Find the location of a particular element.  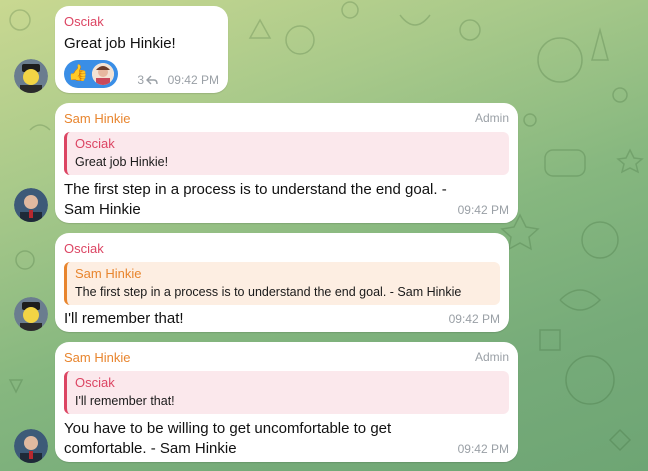

reply-count: 3 is located at coordinates (147, 80).